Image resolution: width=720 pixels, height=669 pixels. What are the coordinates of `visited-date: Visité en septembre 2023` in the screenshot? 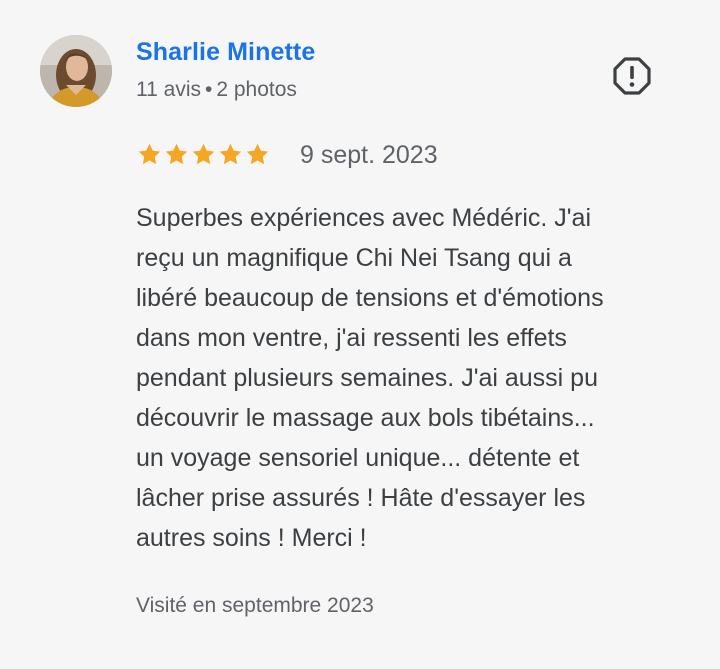 It's located at (255, 605).